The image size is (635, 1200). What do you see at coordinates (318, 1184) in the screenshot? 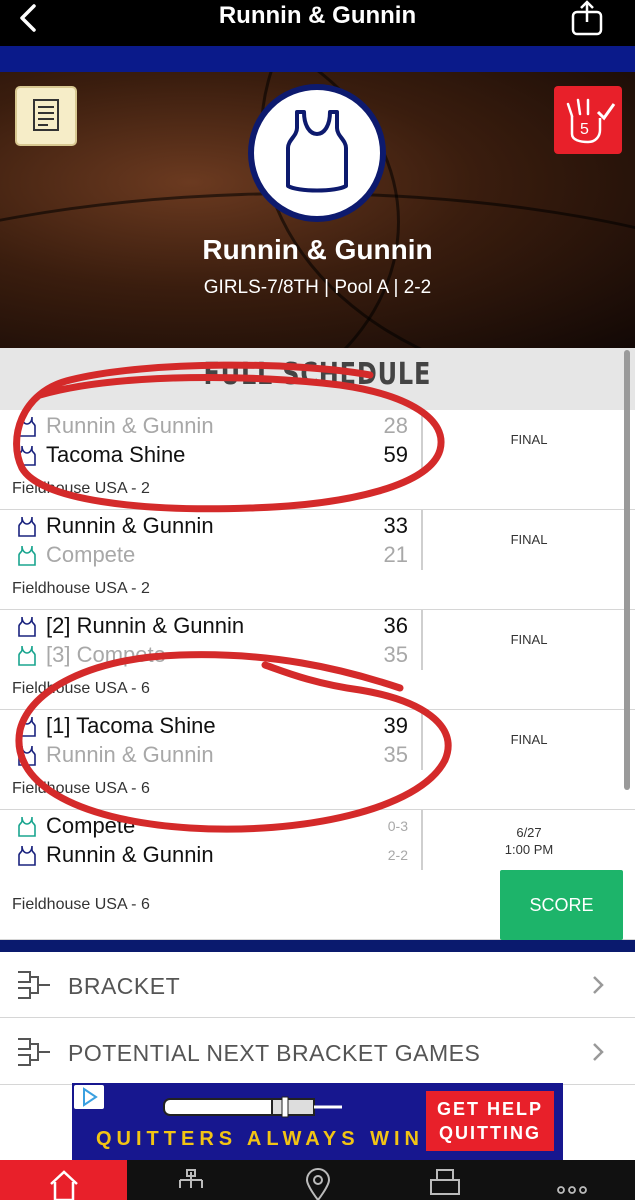
I see `map-pin-icon` at bounding box center [318, 1184].